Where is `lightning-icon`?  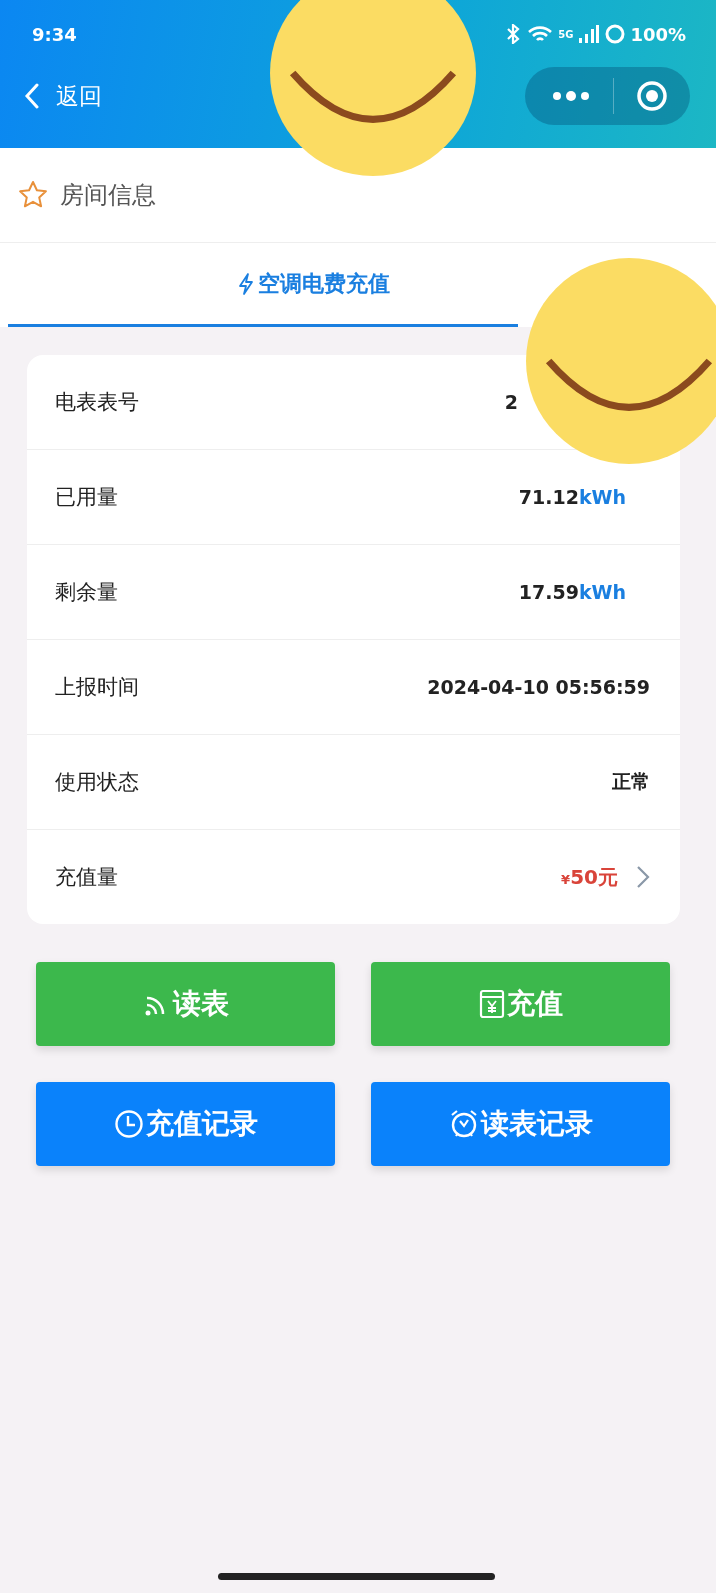
lightning-icon is located at coordinates (246, 283).